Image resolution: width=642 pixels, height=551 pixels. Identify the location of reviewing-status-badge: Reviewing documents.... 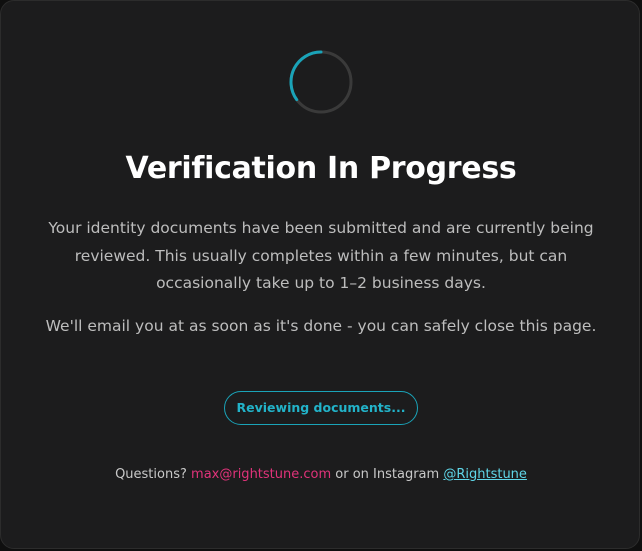
(321, 408).